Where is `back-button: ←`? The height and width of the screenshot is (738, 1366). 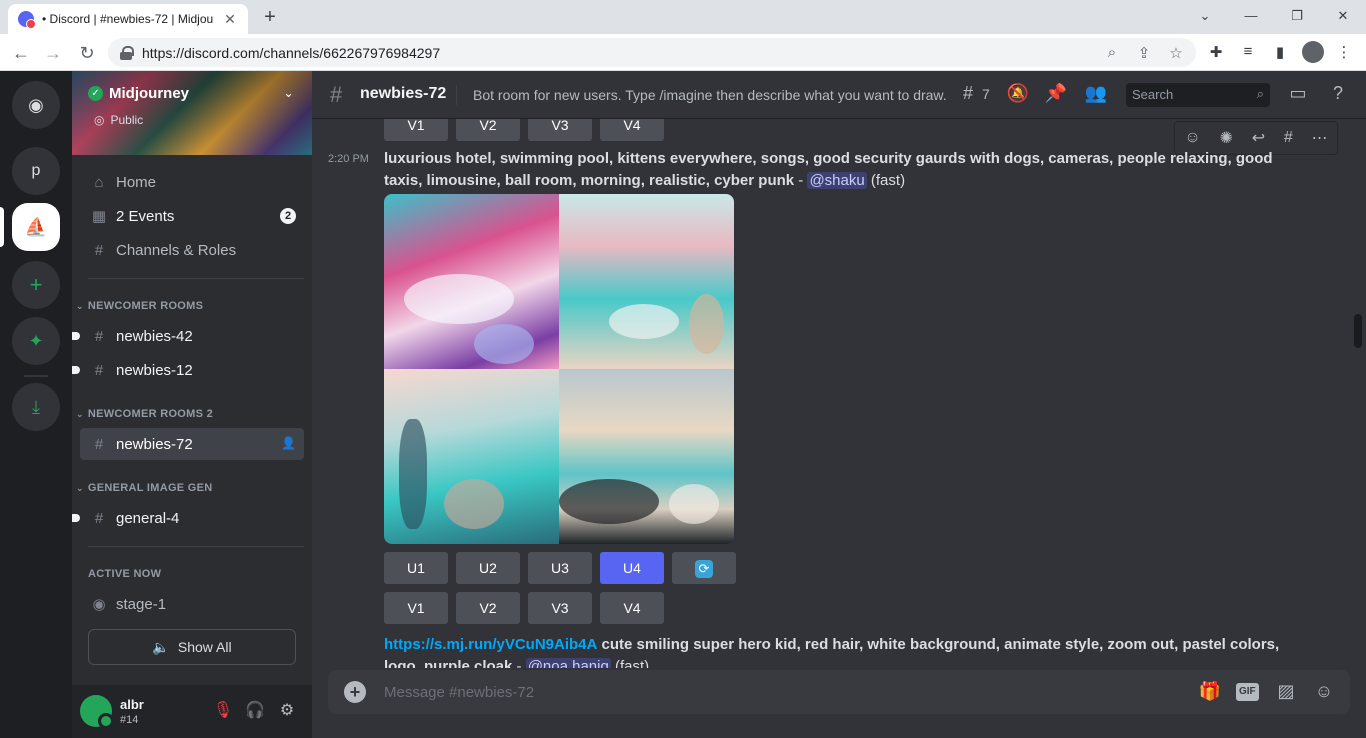
back-button: ← is located at coordinates (21, 53).